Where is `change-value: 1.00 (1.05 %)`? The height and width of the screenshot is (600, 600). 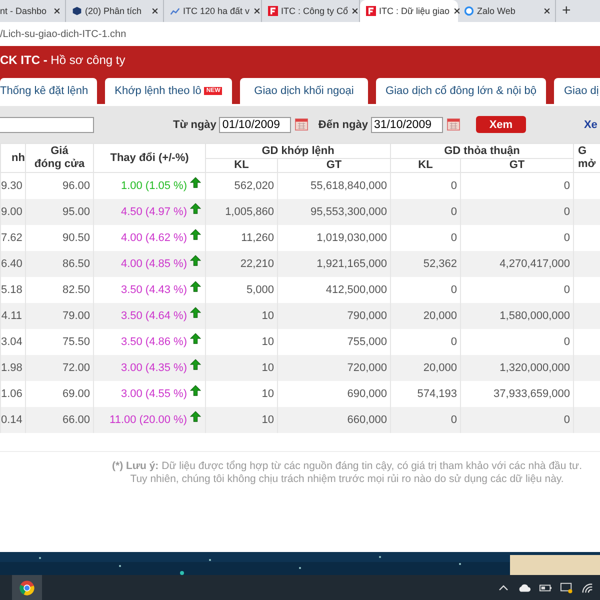
change-value: 1.00 (1.05 %) is located at coordinates (153, 186).